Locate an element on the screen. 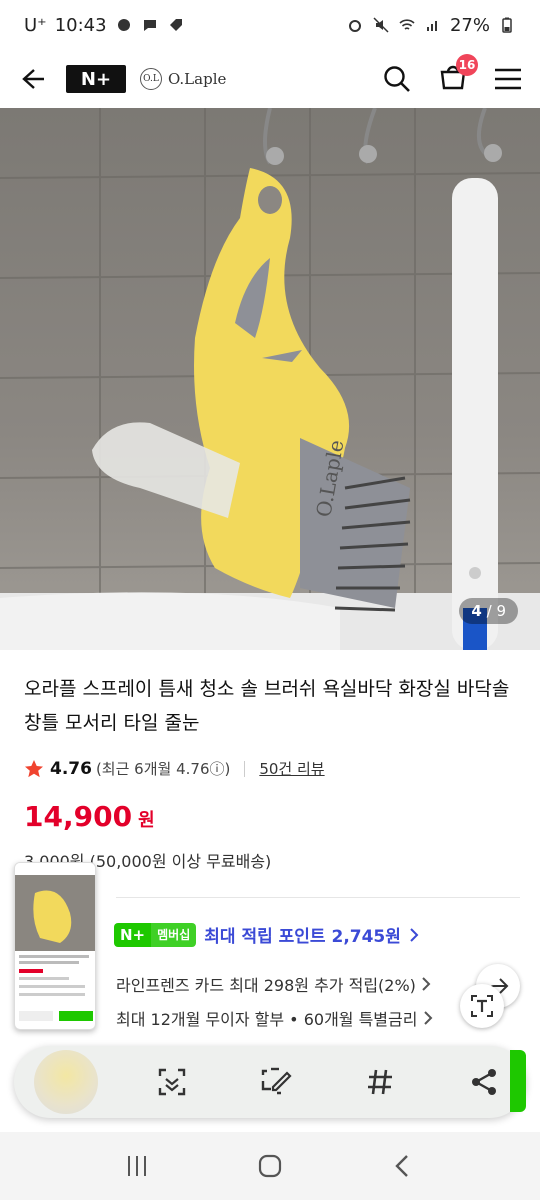  cart-button: 16 is located at coordinates (458, 75).